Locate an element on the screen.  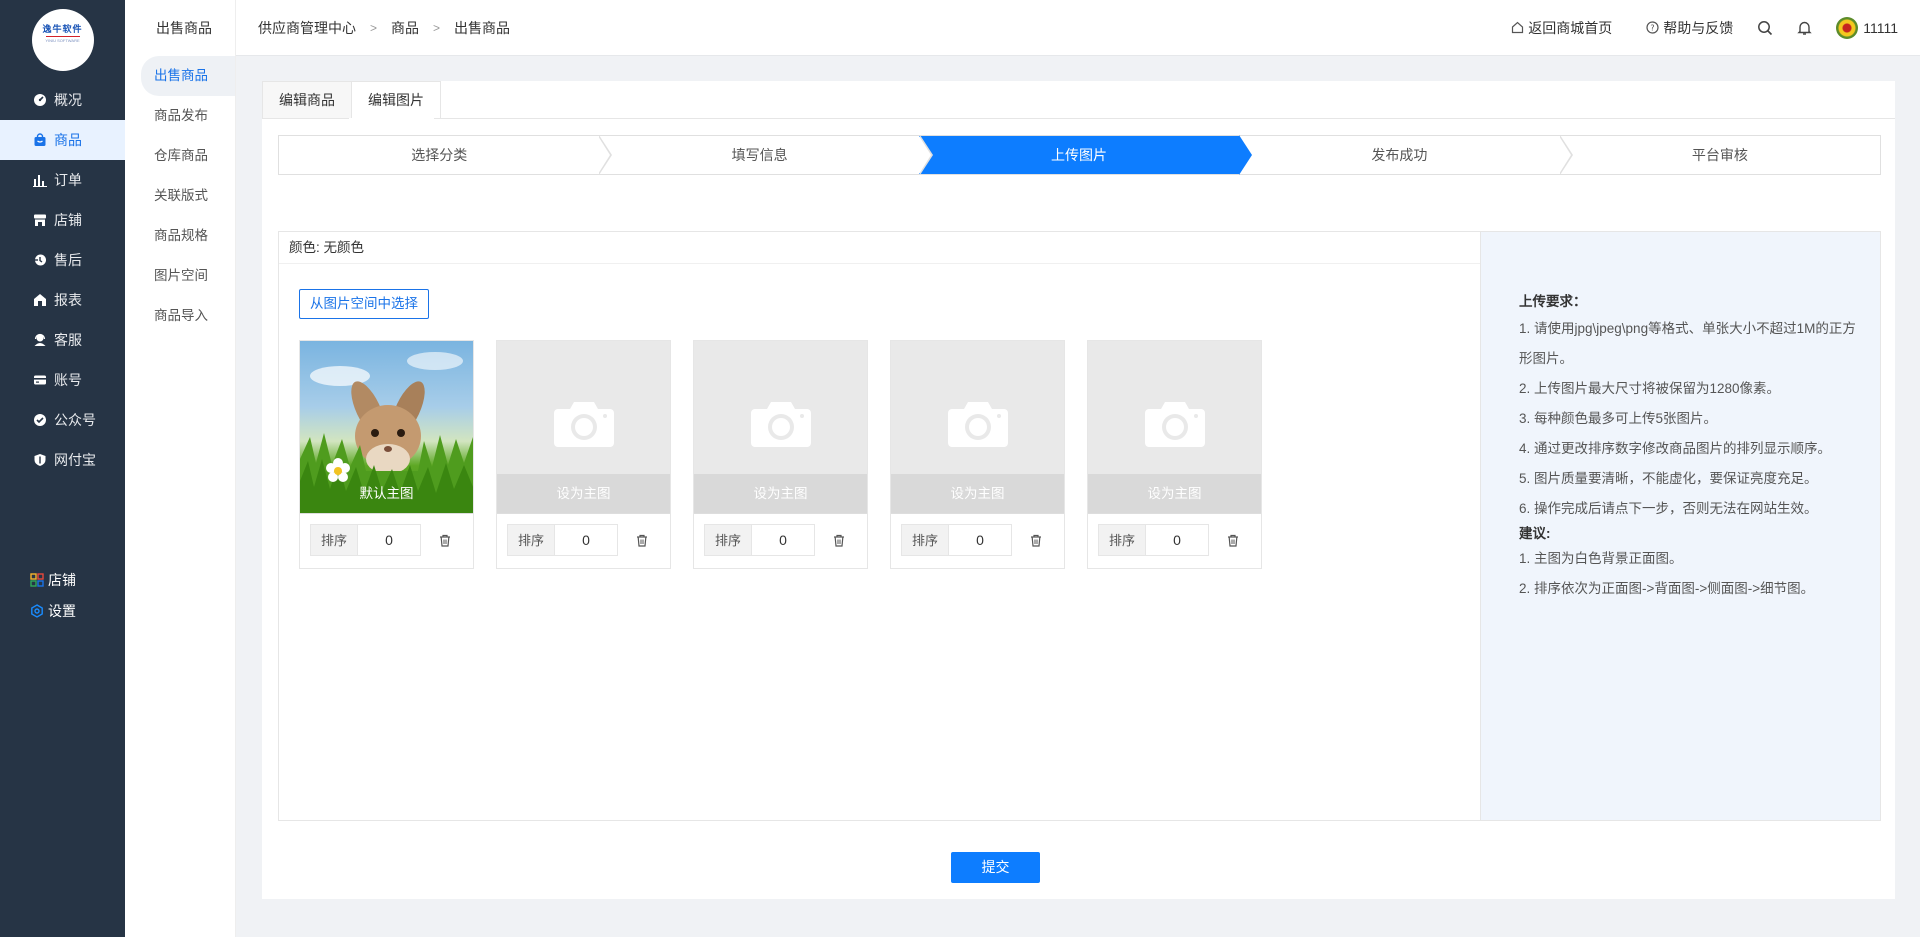
sub-sidebar-title: 出售商品 is located at coordinates (184, 28).